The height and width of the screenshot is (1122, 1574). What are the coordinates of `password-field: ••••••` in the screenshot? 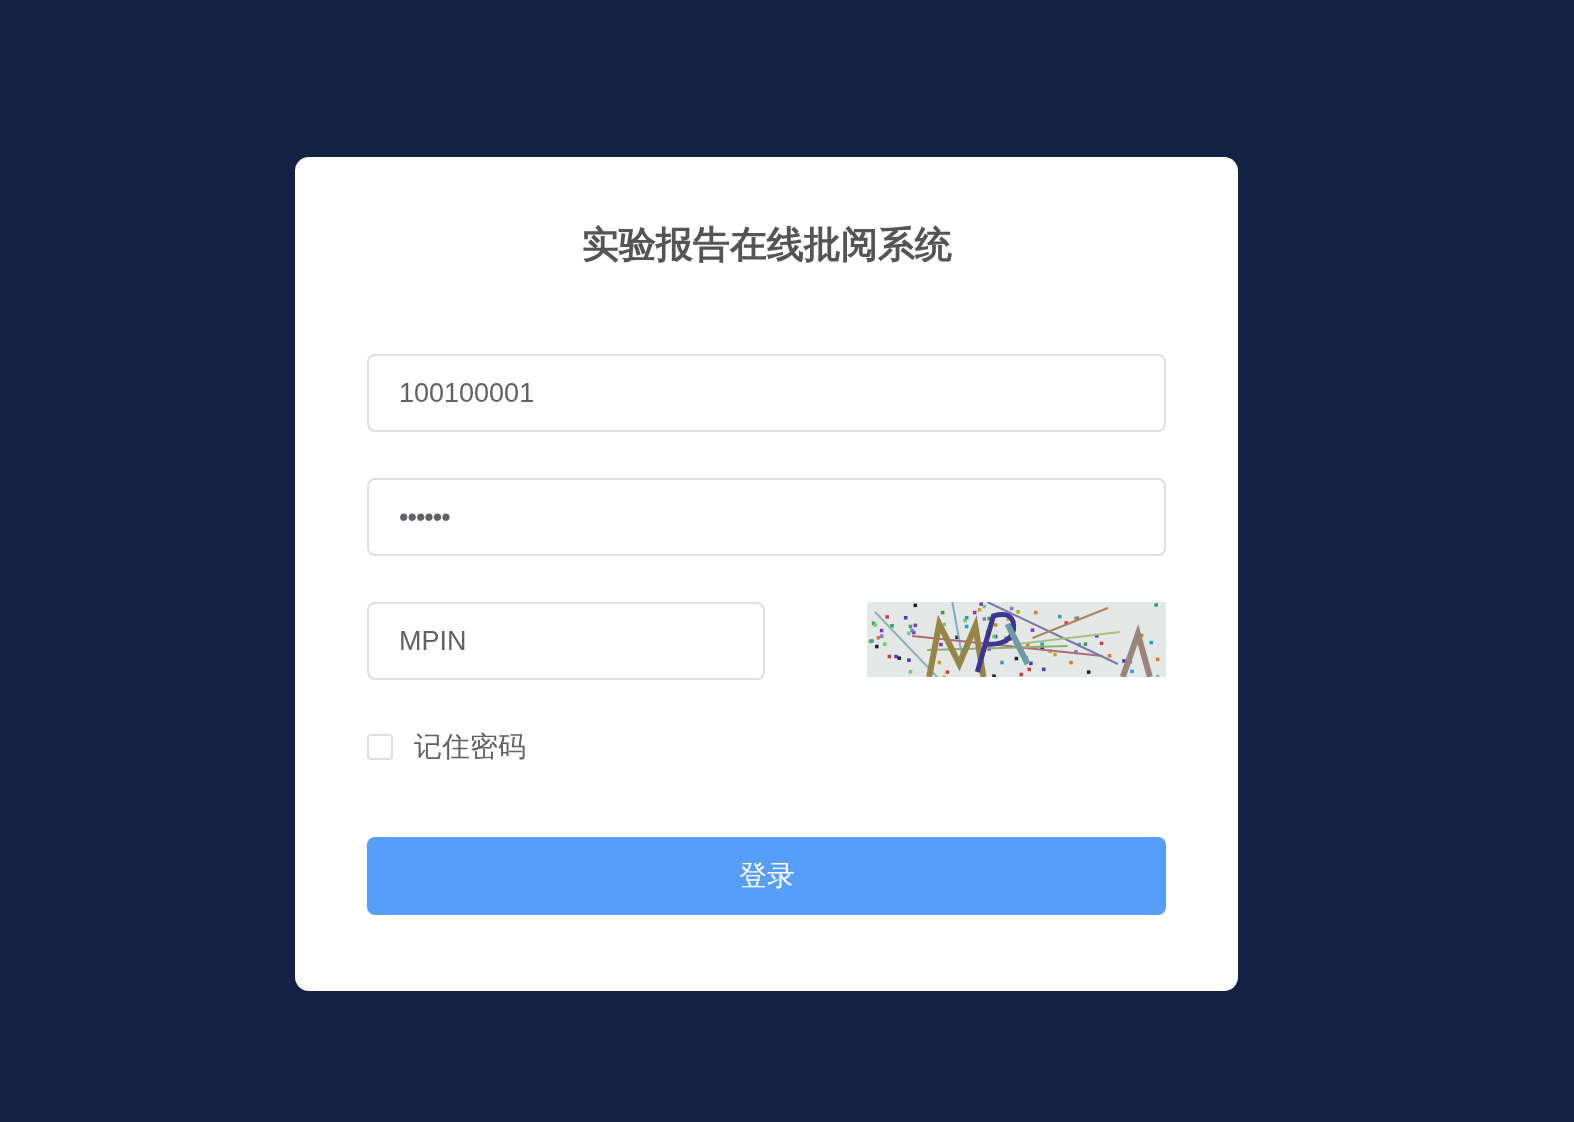 It's located at (766, 517).